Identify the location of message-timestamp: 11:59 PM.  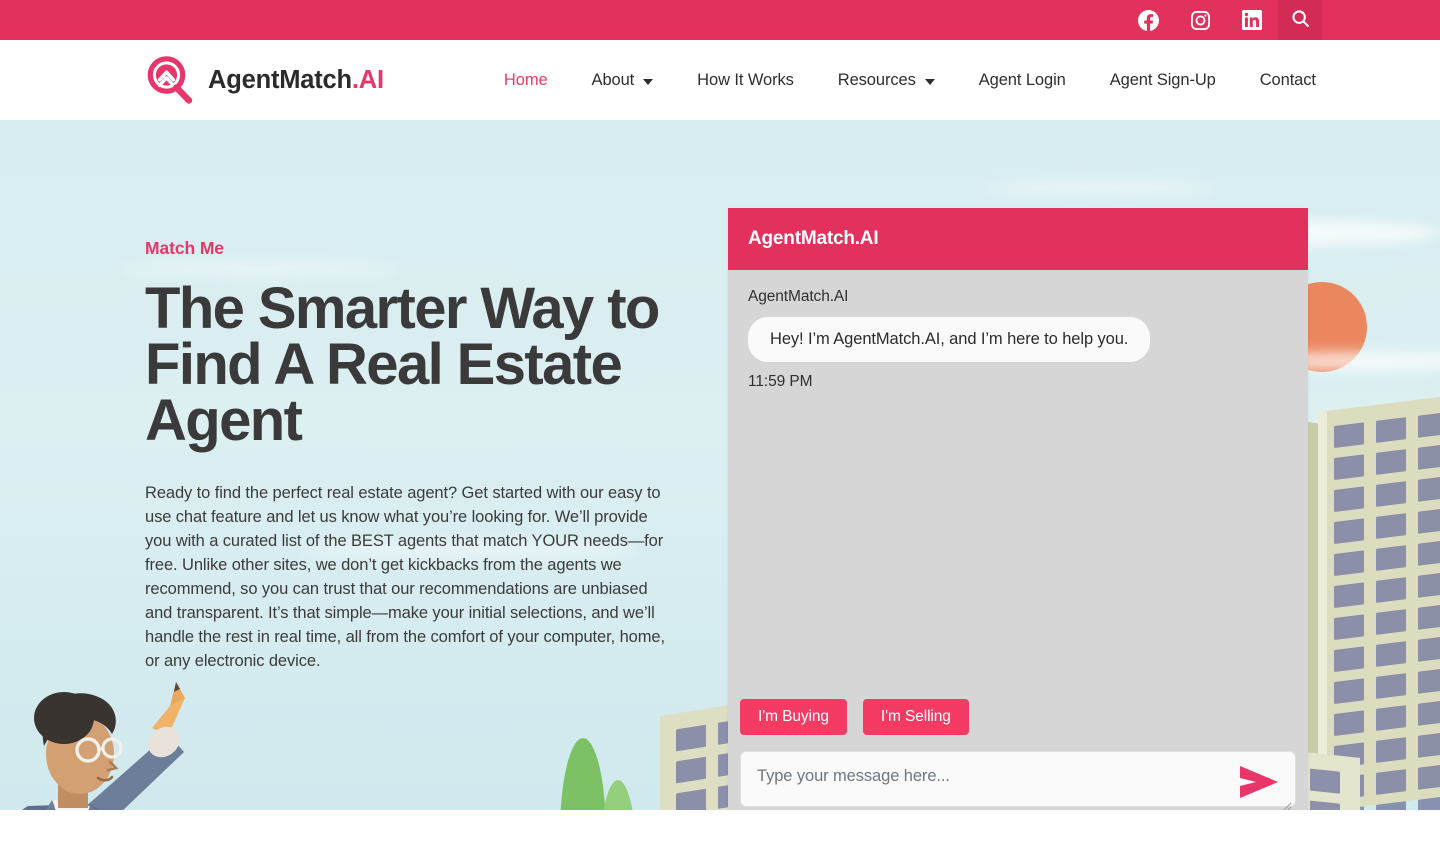
(780, 381).